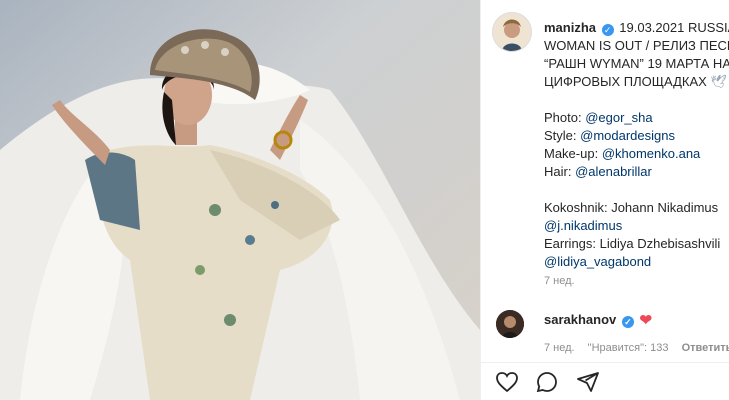  I want to click on credit-handle-link: @modardesigns, so click(627, 135).